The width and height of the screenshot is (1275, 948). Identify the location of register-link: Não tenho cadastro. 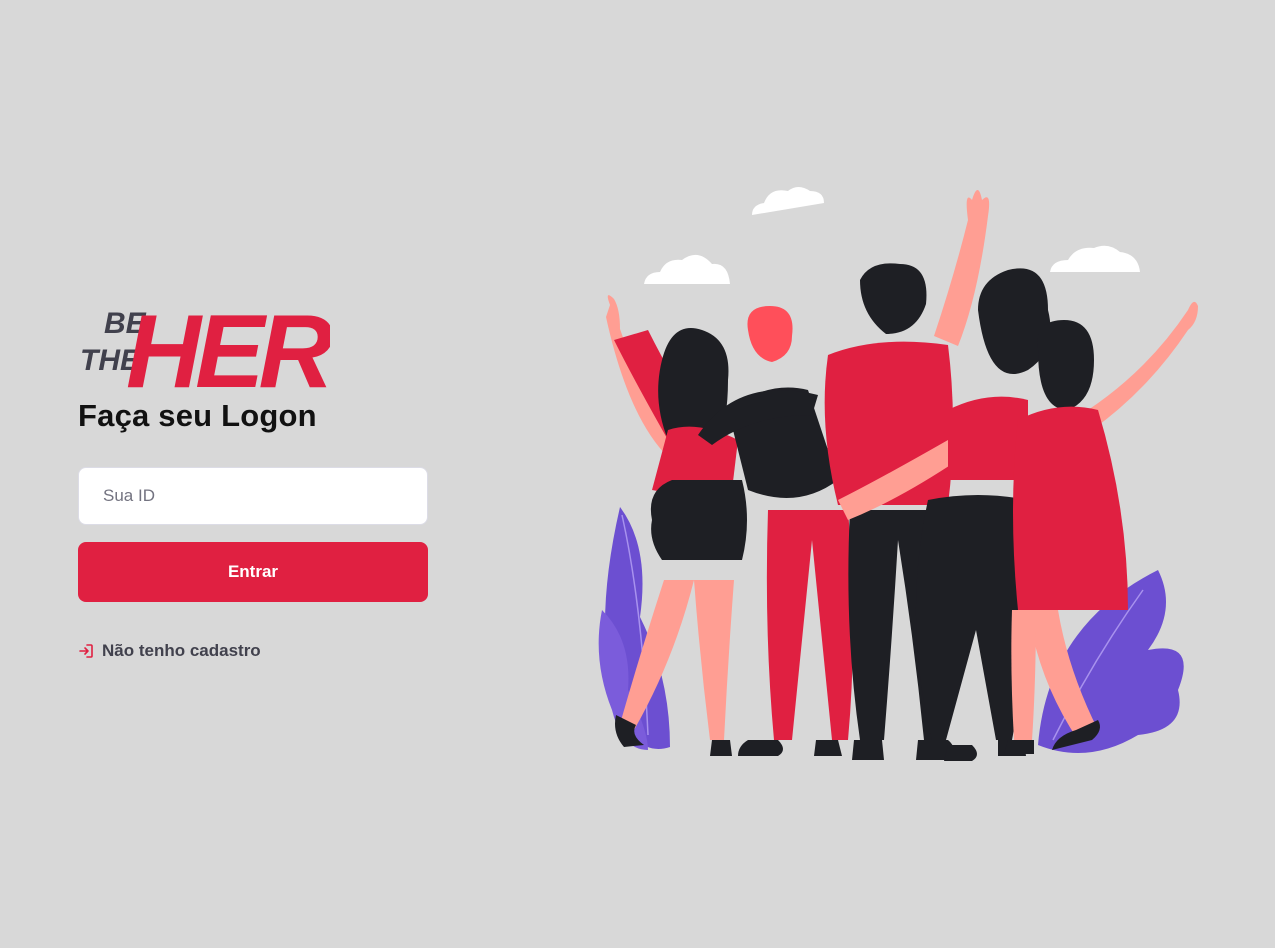
(169, 651).